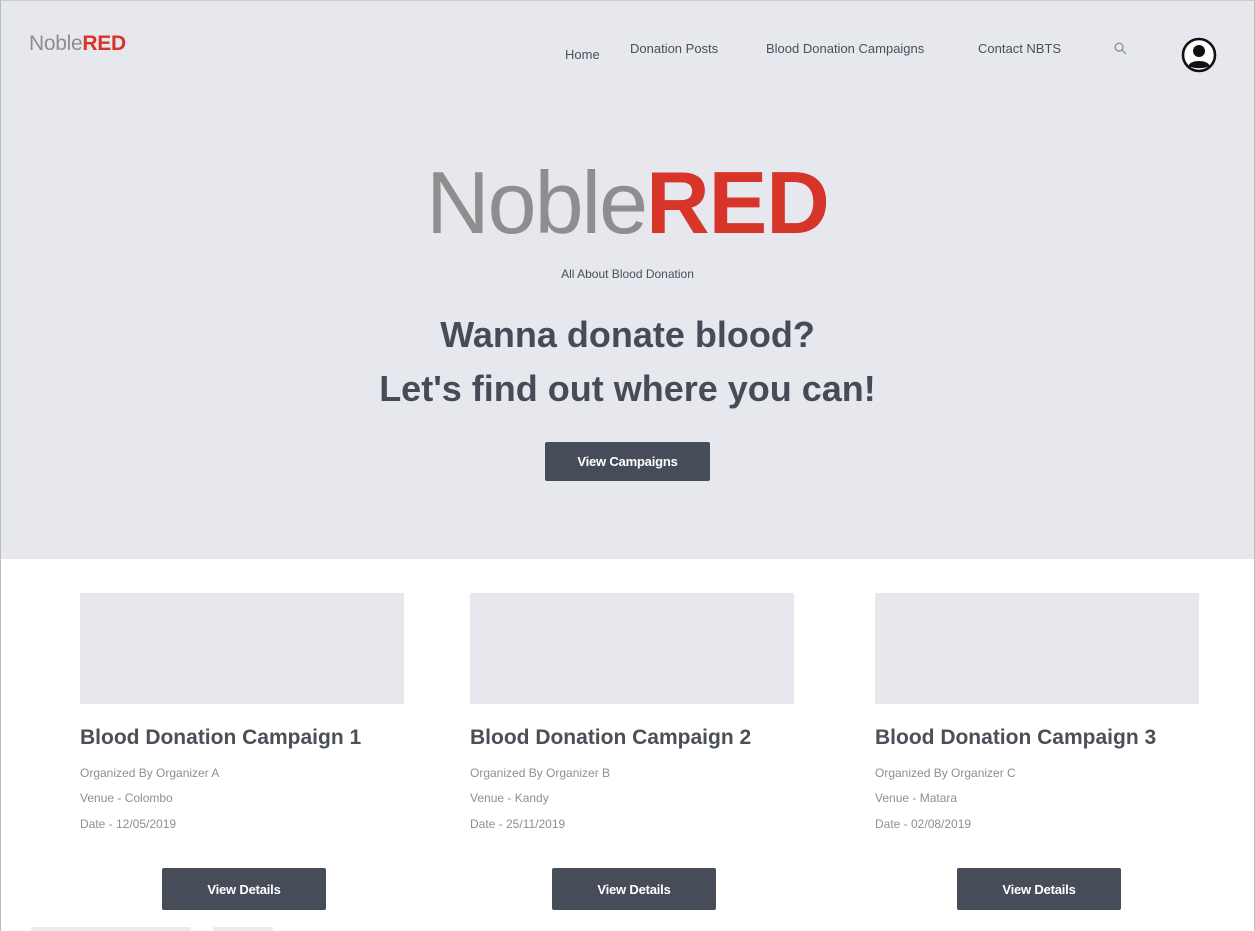  What do you see at coordinates (221, 737) in the screenshot?
I see `campaign-title: Blood Donation Campaign 1` at bounding box center [221, 737].